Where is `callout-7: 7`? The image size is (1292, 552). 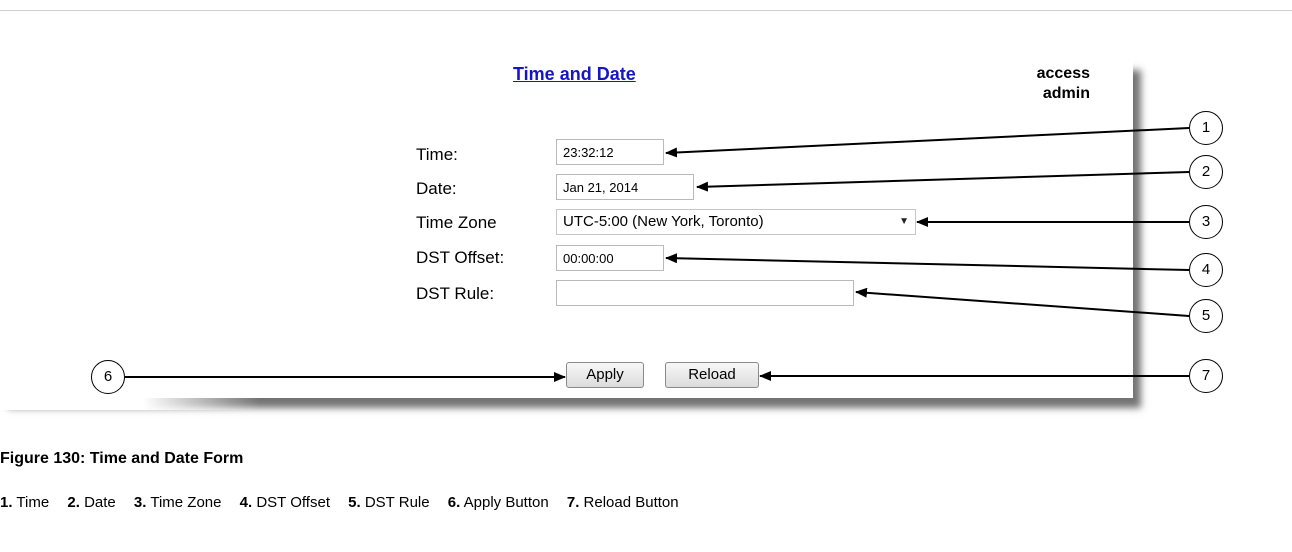 callout-7: 7 is located at coordinates (1206, 376).